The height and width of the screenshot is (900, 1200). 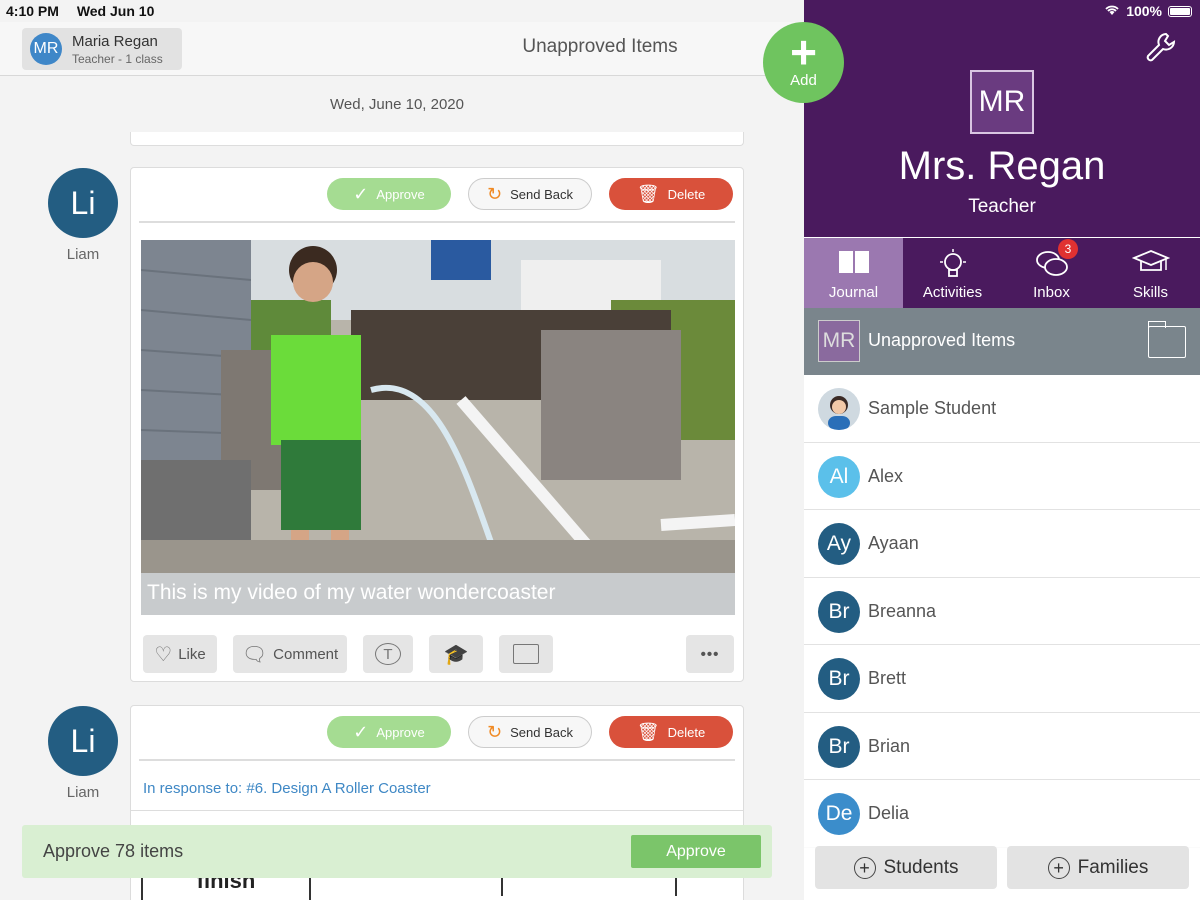 I want to click on lightbulb-icon, so click(x=952, y=265).